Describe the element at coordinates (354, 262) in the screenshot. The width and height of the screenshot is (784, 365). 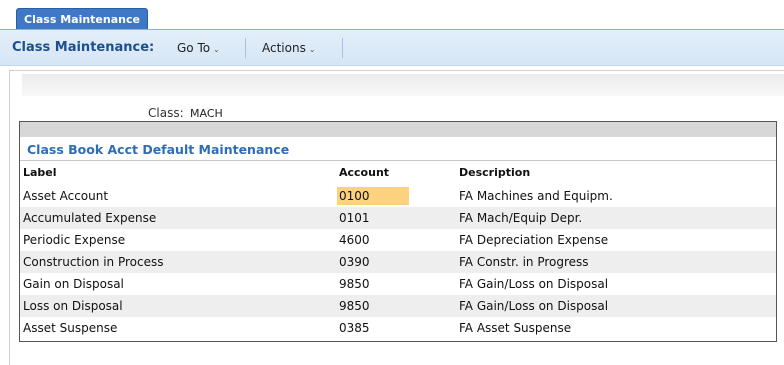
I see `row-account: 0390` at that location.